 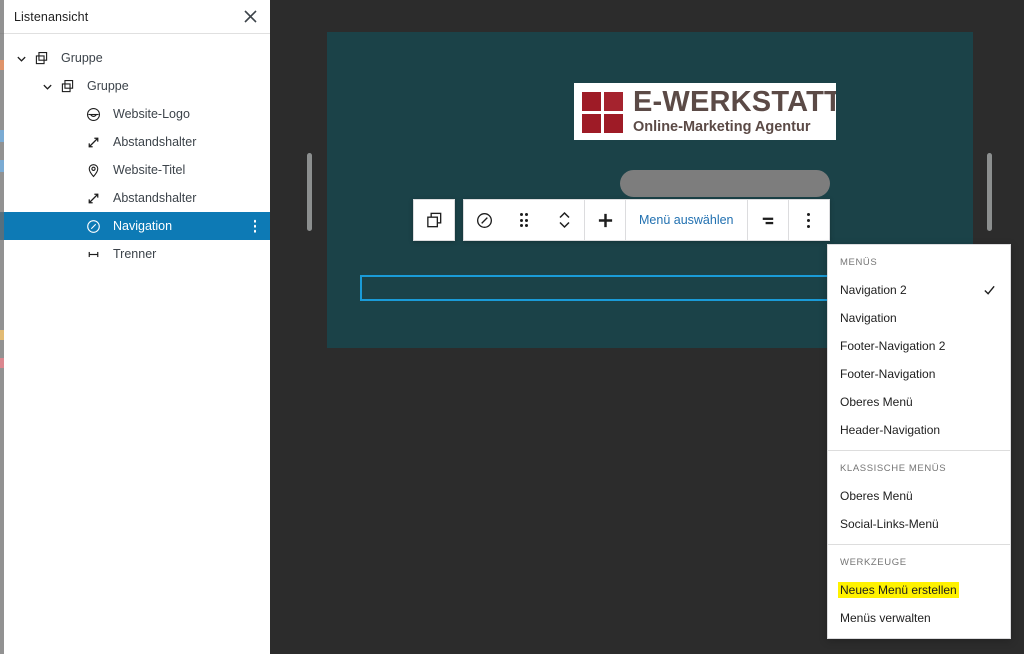 What do you see at coordinates (725, 183) in the screenshot?
I see `redacted-block` at bounding box center [725, 183].